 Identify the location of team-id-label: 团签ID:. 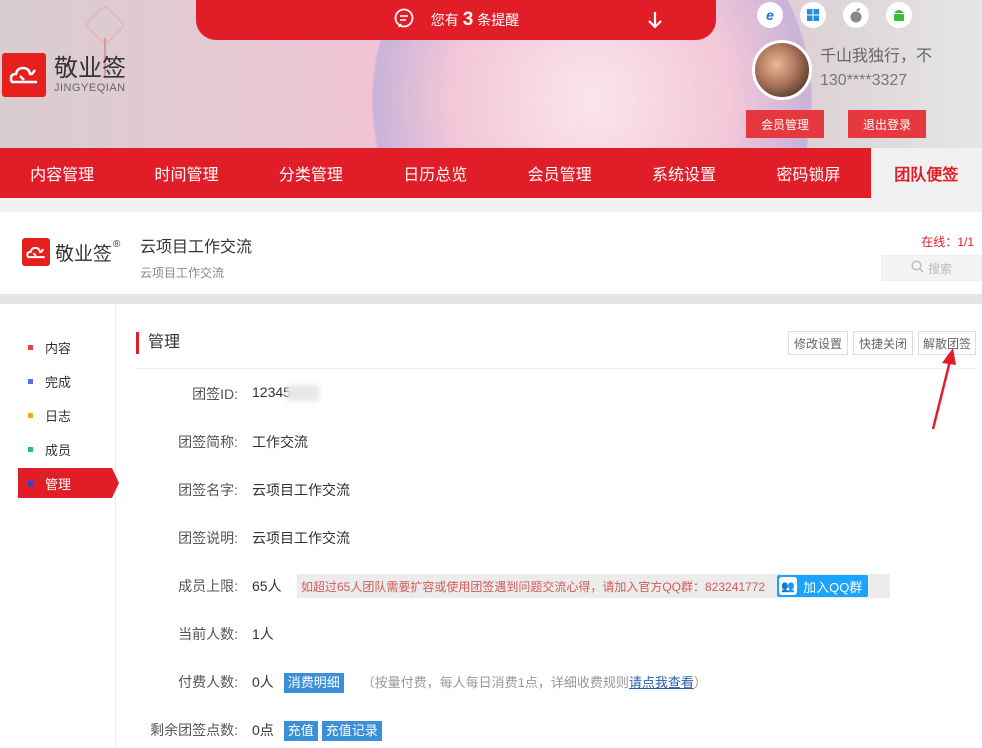
(215, 394).